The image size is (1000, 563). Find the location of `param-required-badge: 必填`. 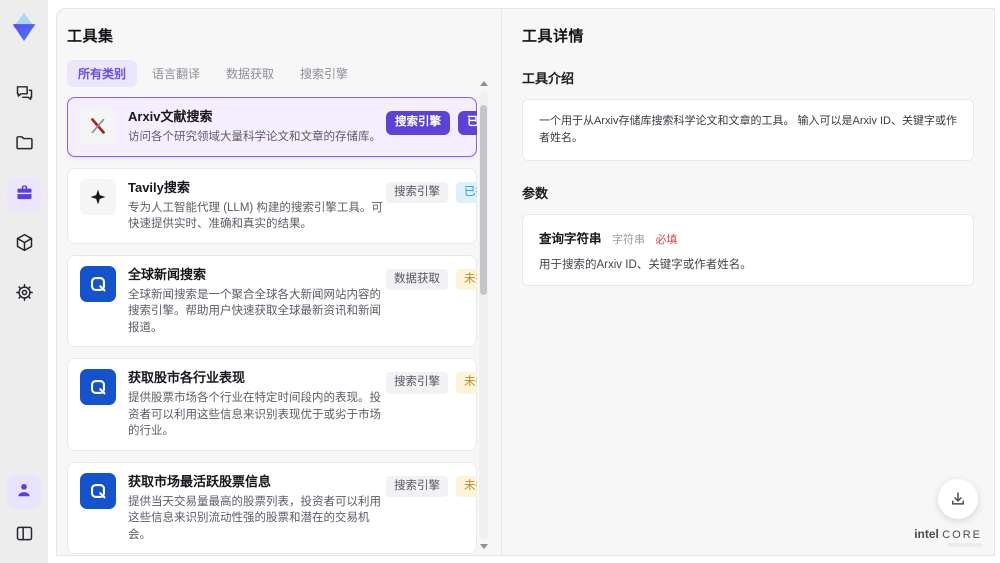

param-required-badge: 必填 is located at coordinates (666, 240).